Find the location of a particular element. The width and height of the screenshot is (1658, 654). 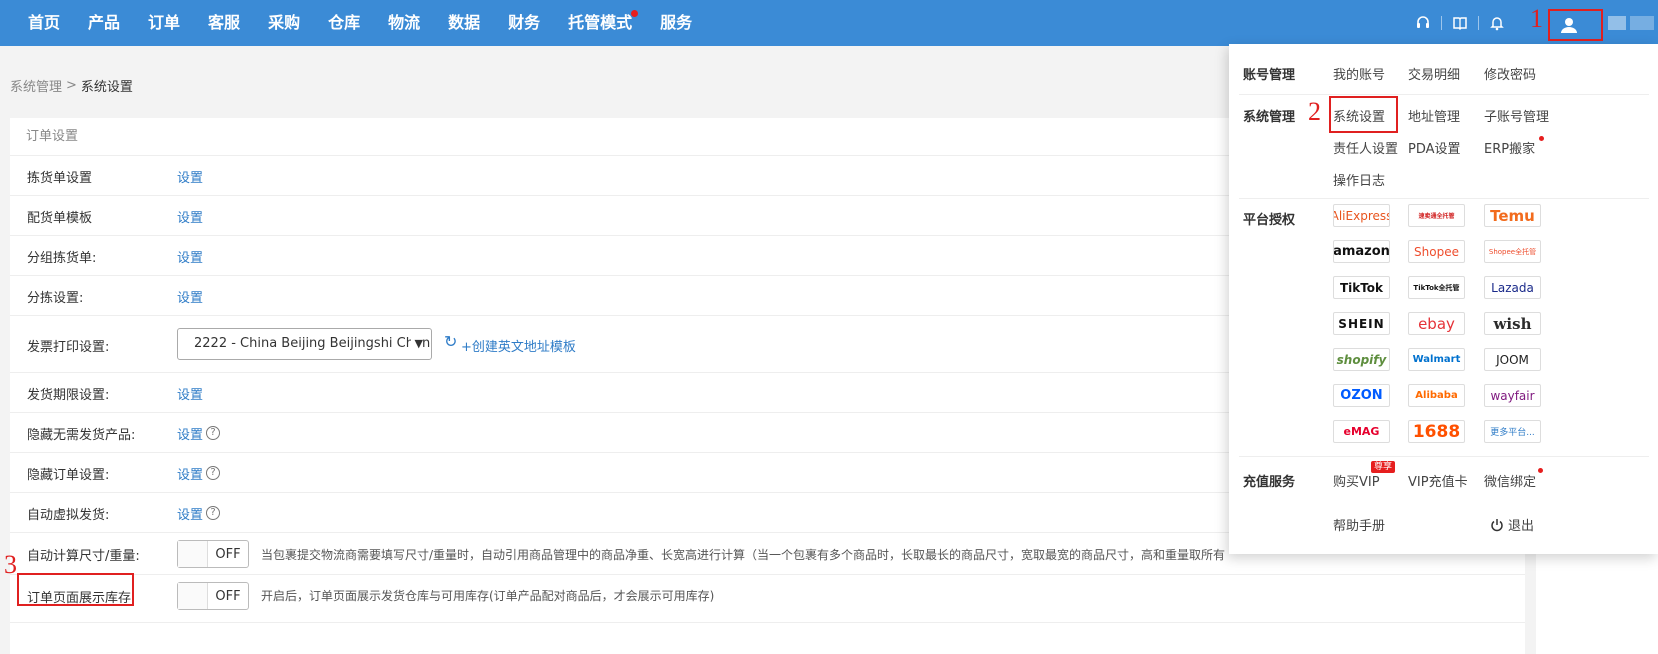

1688-logo: 1688 is located at coordinates (1436, 431).